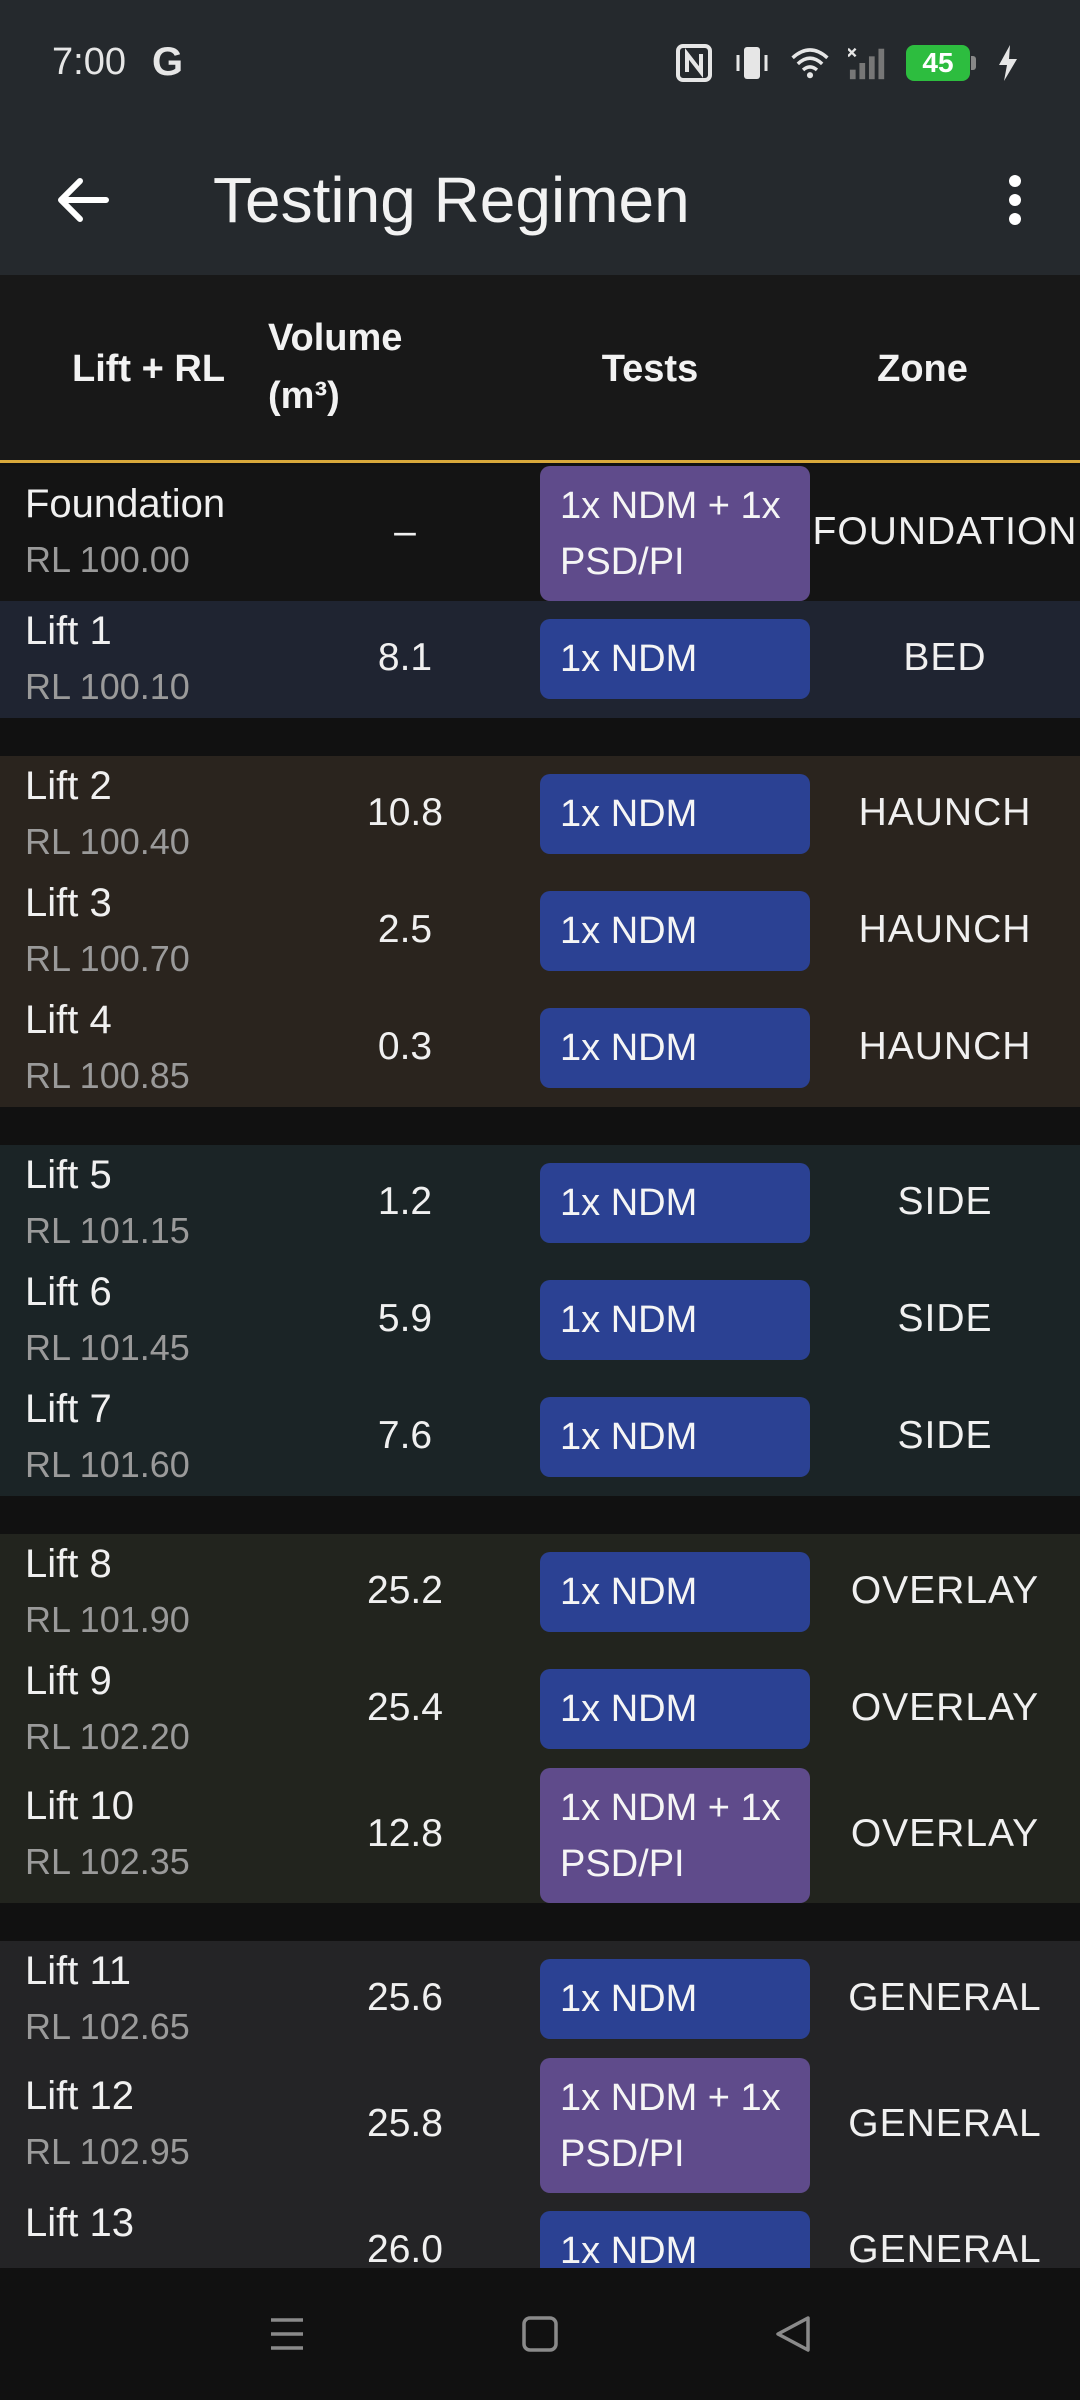 This screenshot has height=2400, width=1080. I want to click on volume-cell: 1.2, so click(405, 1201).